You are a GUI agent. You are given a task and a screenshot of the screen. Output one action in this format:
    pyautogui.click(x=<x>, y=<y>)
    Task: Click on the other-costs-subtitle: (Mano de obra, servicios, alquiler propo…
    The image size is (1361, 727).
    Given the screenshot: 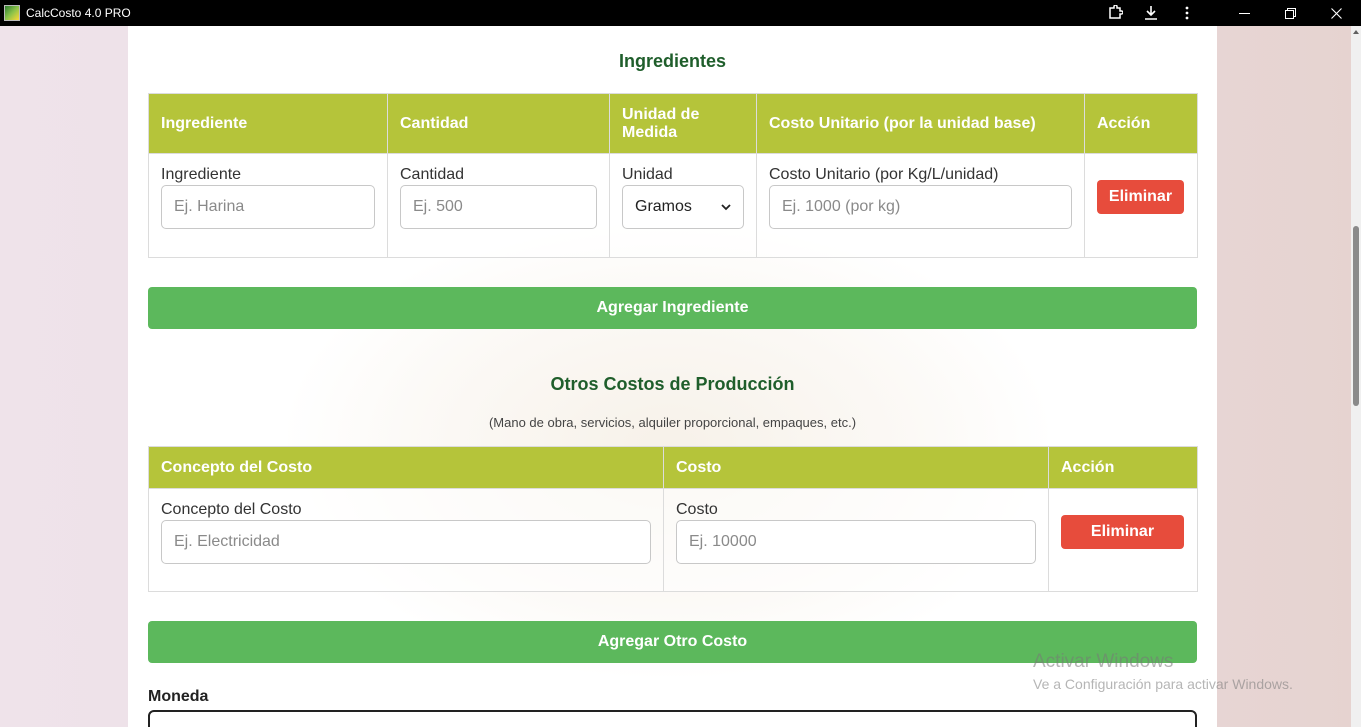 What is the action you would take?
    pyautogui.click(x=672, y=422)
    